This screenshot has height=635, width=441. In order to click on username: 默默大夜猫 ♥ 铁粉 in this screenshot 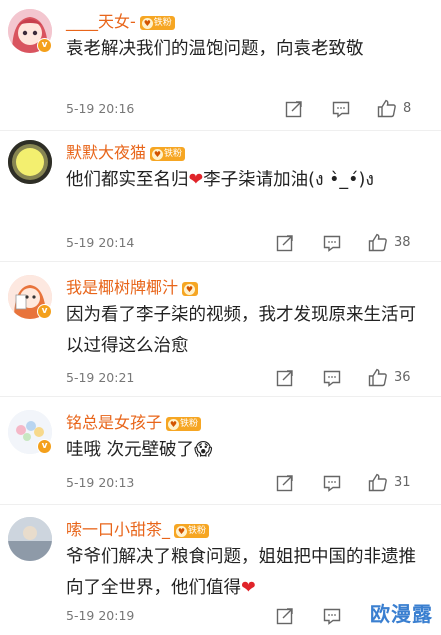, I will do `click(126, 151)`.